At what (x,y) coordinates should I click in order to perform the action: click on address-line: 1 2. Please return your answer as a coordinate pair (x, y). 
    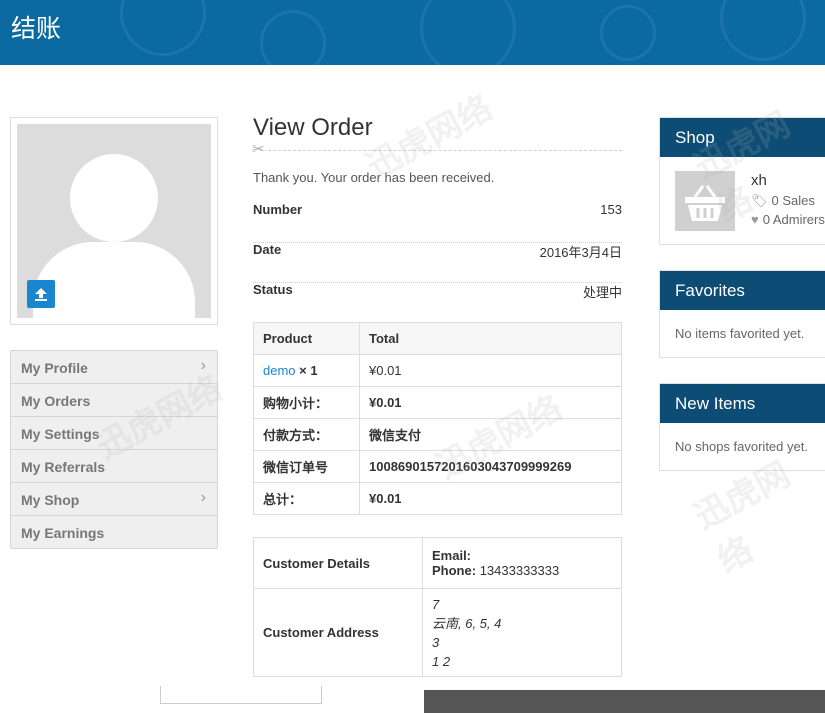
    Looking at the image, I should click on (441, 661).